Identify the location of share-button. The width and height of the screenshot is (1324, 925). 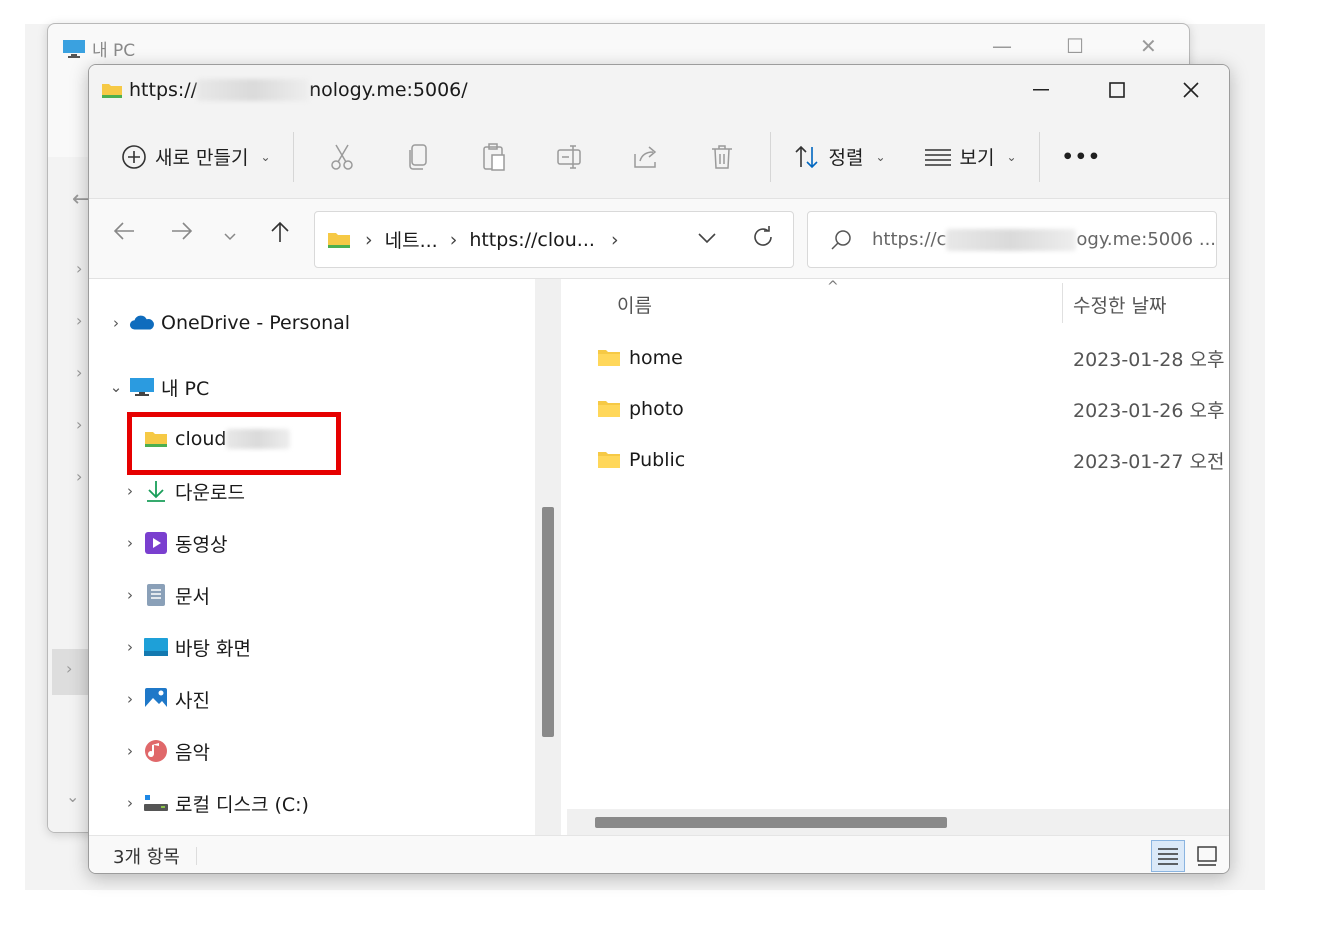
(646, 157).